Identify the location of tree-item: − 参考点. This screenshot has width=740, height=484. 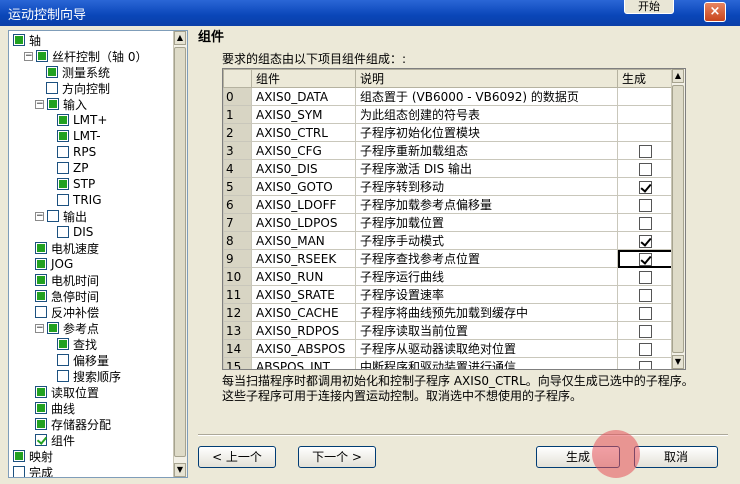
(67, 328).